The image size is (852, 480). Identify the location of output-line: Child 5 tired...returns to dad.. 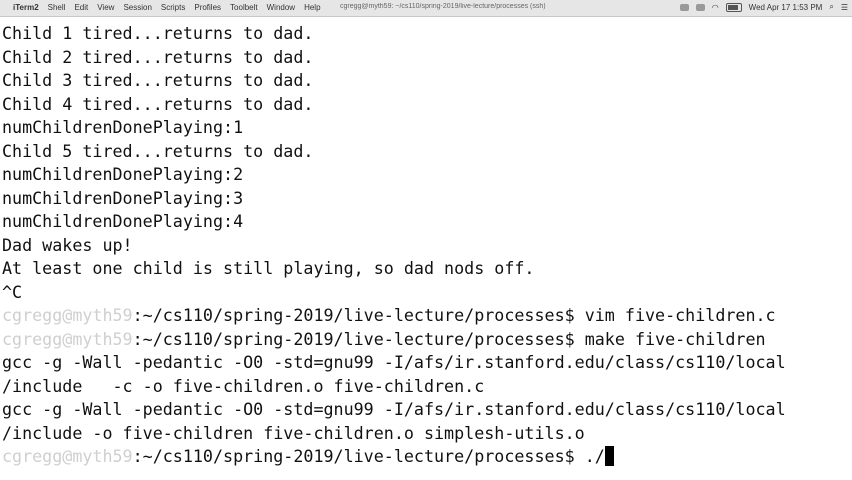
(158, 150).